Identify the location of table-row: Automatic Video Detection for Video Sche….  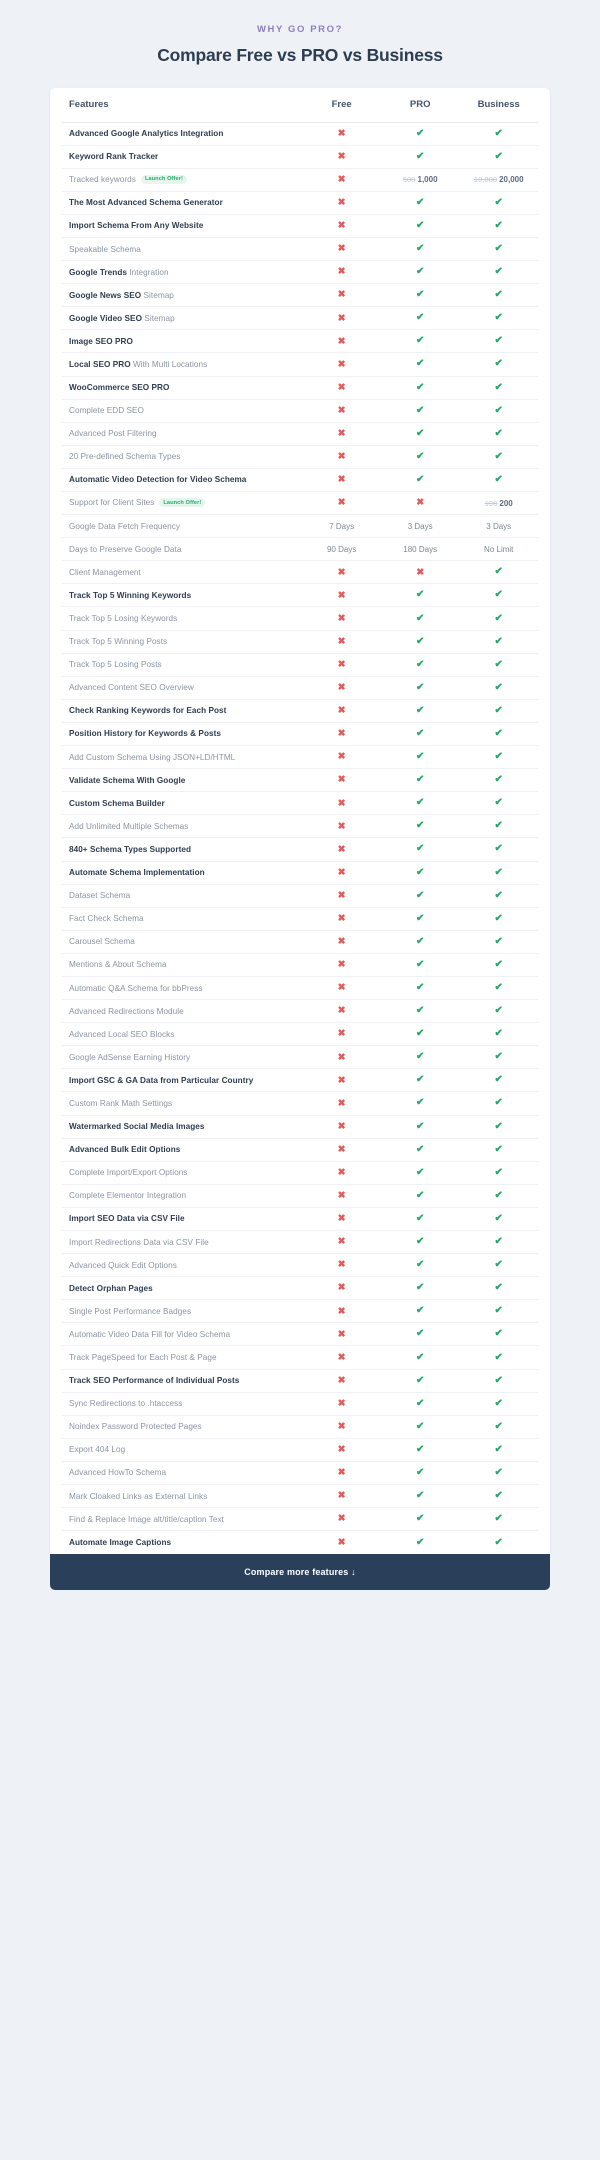
(300, 480).